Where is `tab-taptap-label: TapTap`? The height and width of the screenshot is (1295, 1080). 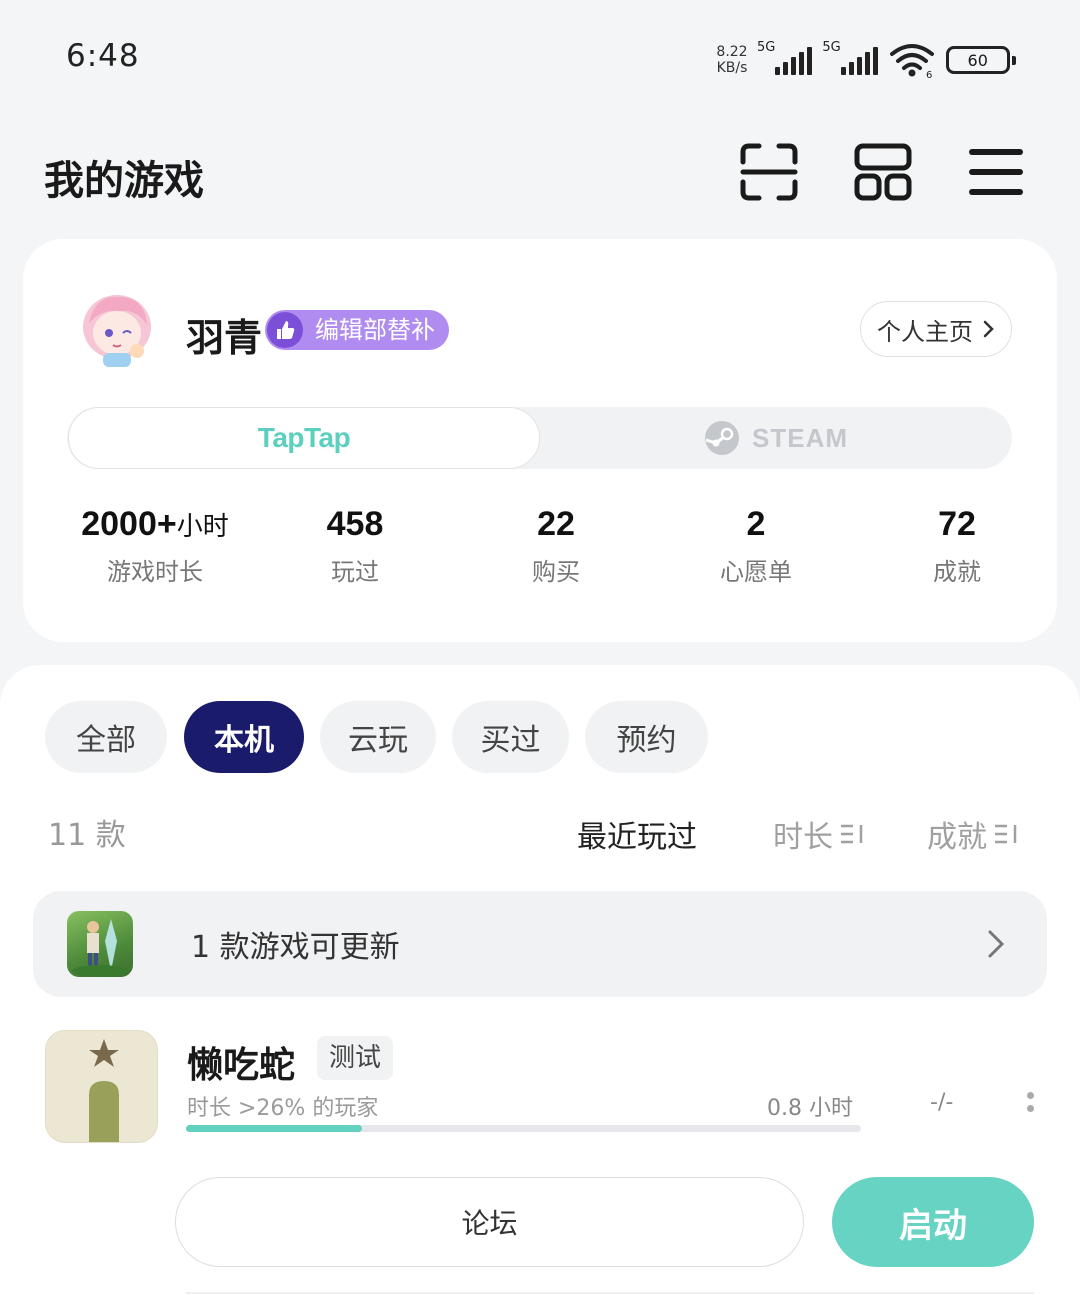 tab-taptap-label: TapTap is located at coordinates (304, 437).